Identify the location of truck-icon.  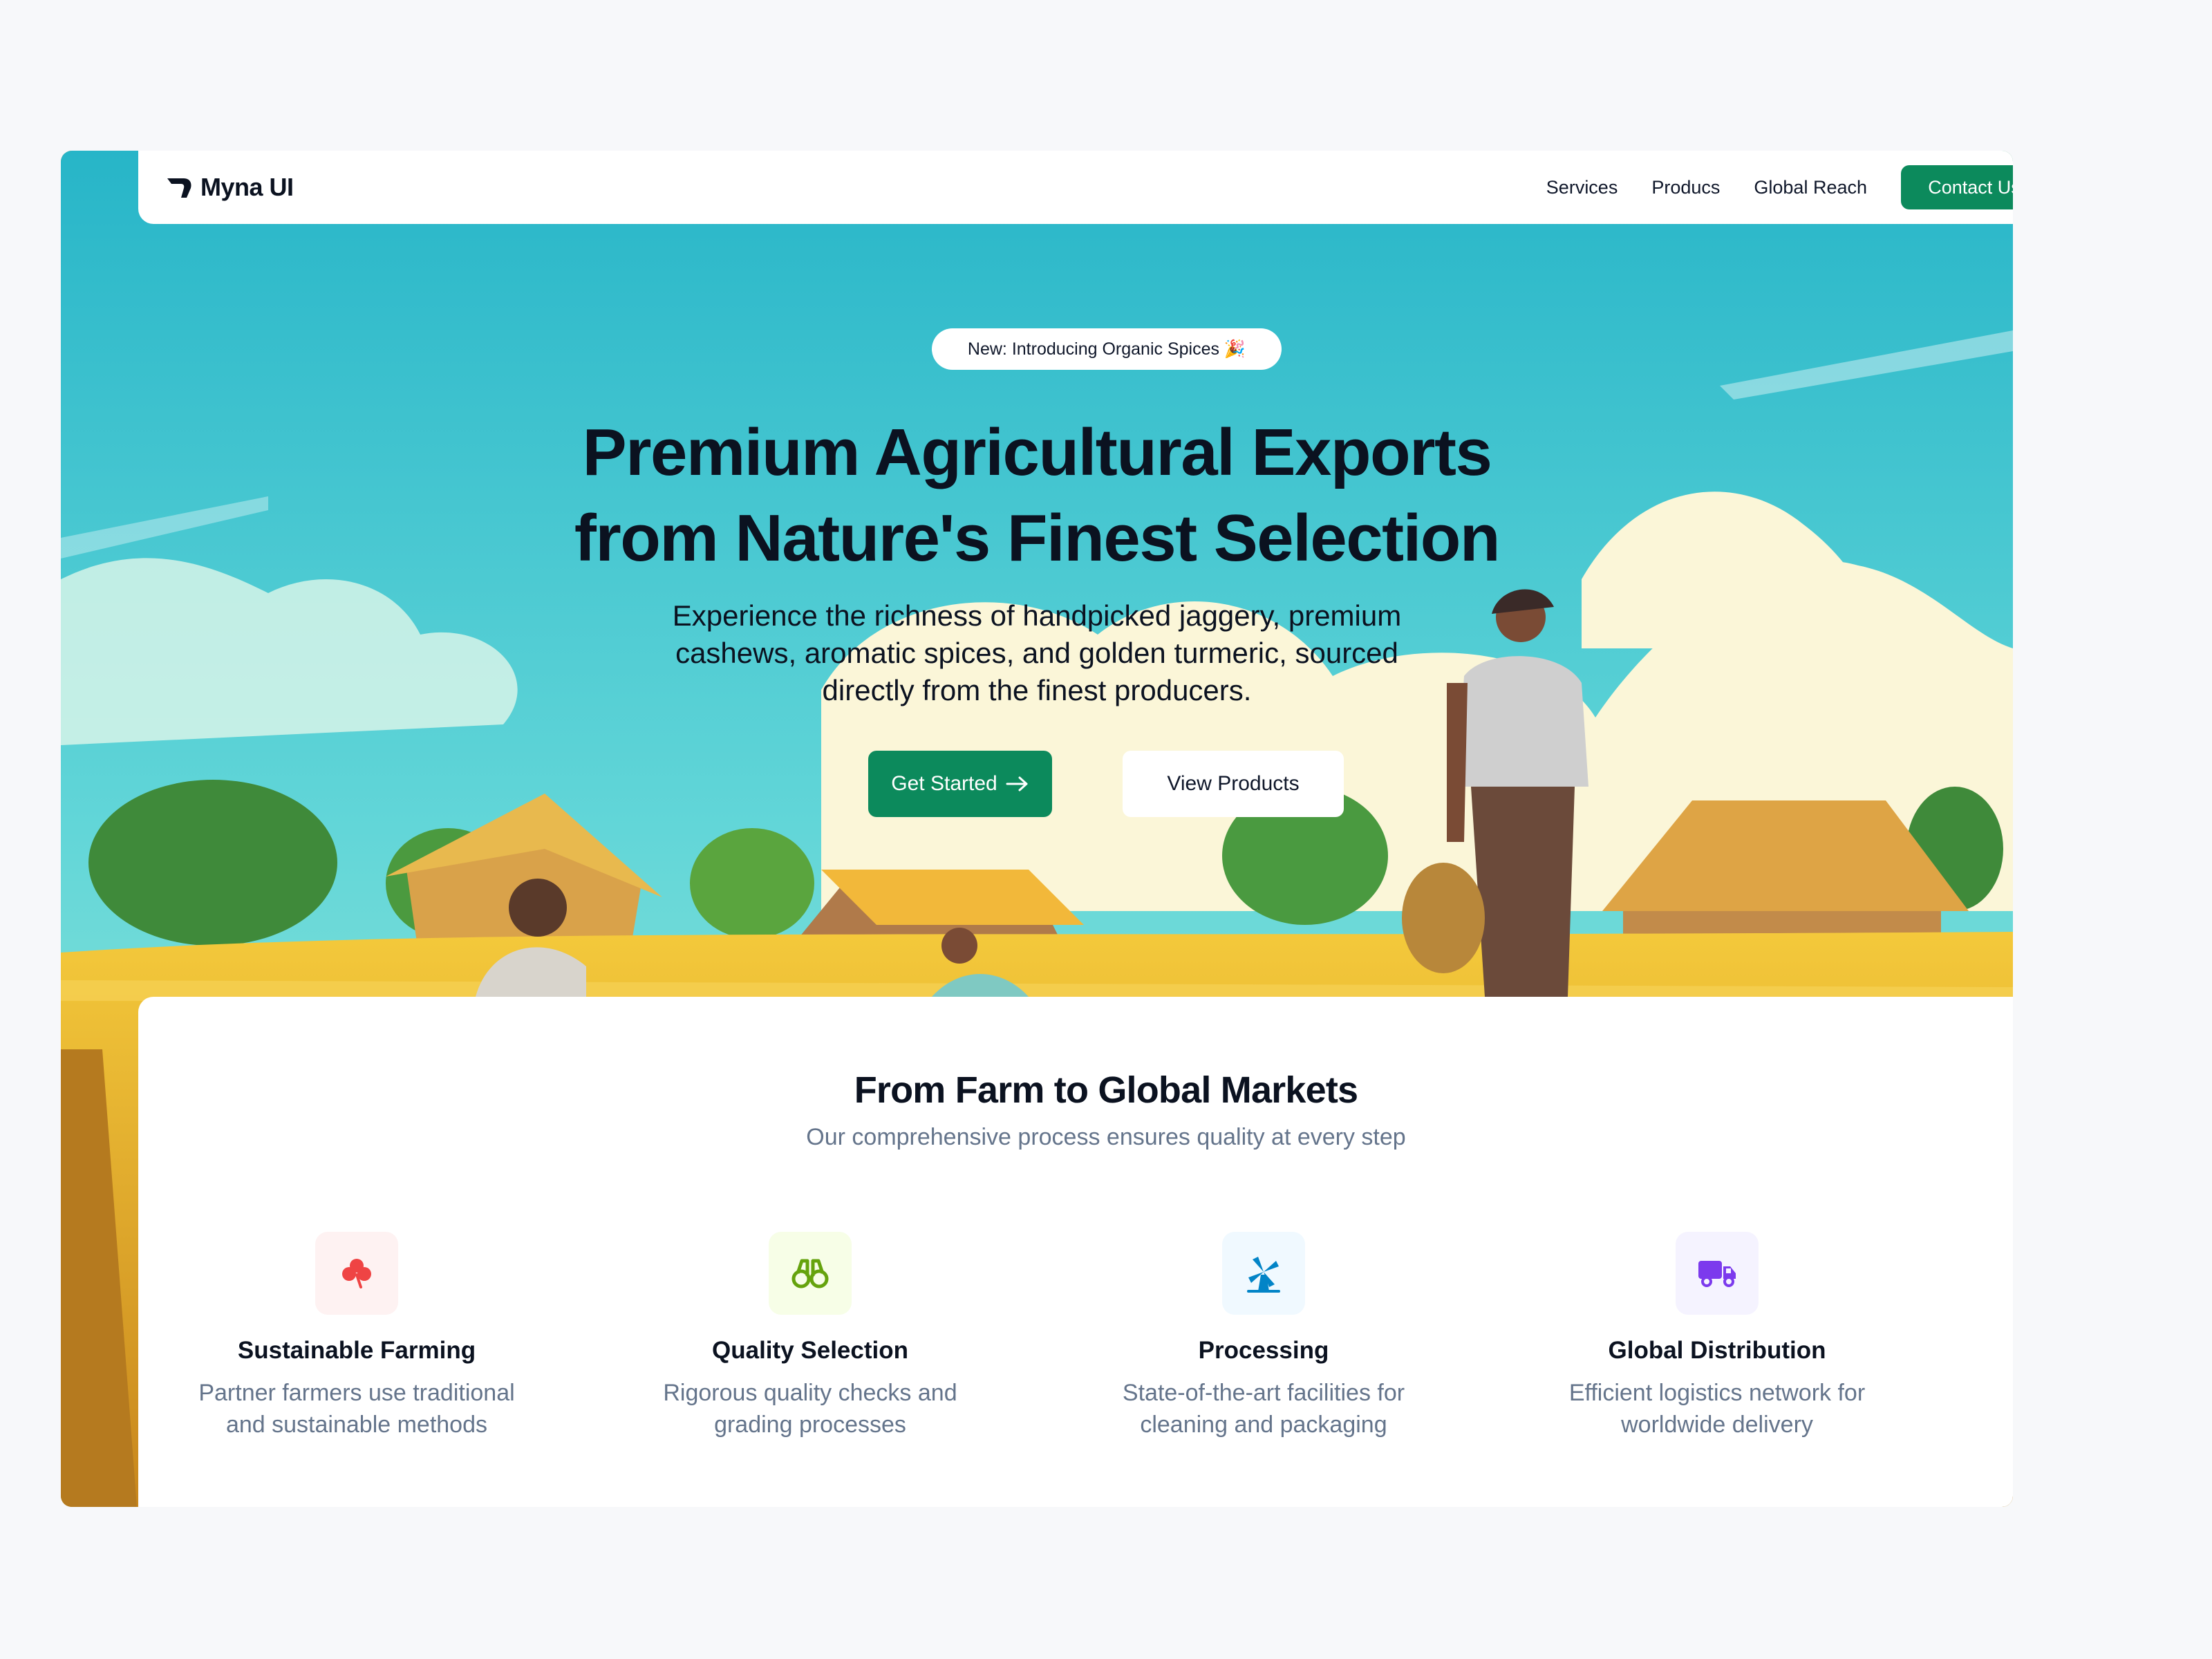
(1717, 1274).